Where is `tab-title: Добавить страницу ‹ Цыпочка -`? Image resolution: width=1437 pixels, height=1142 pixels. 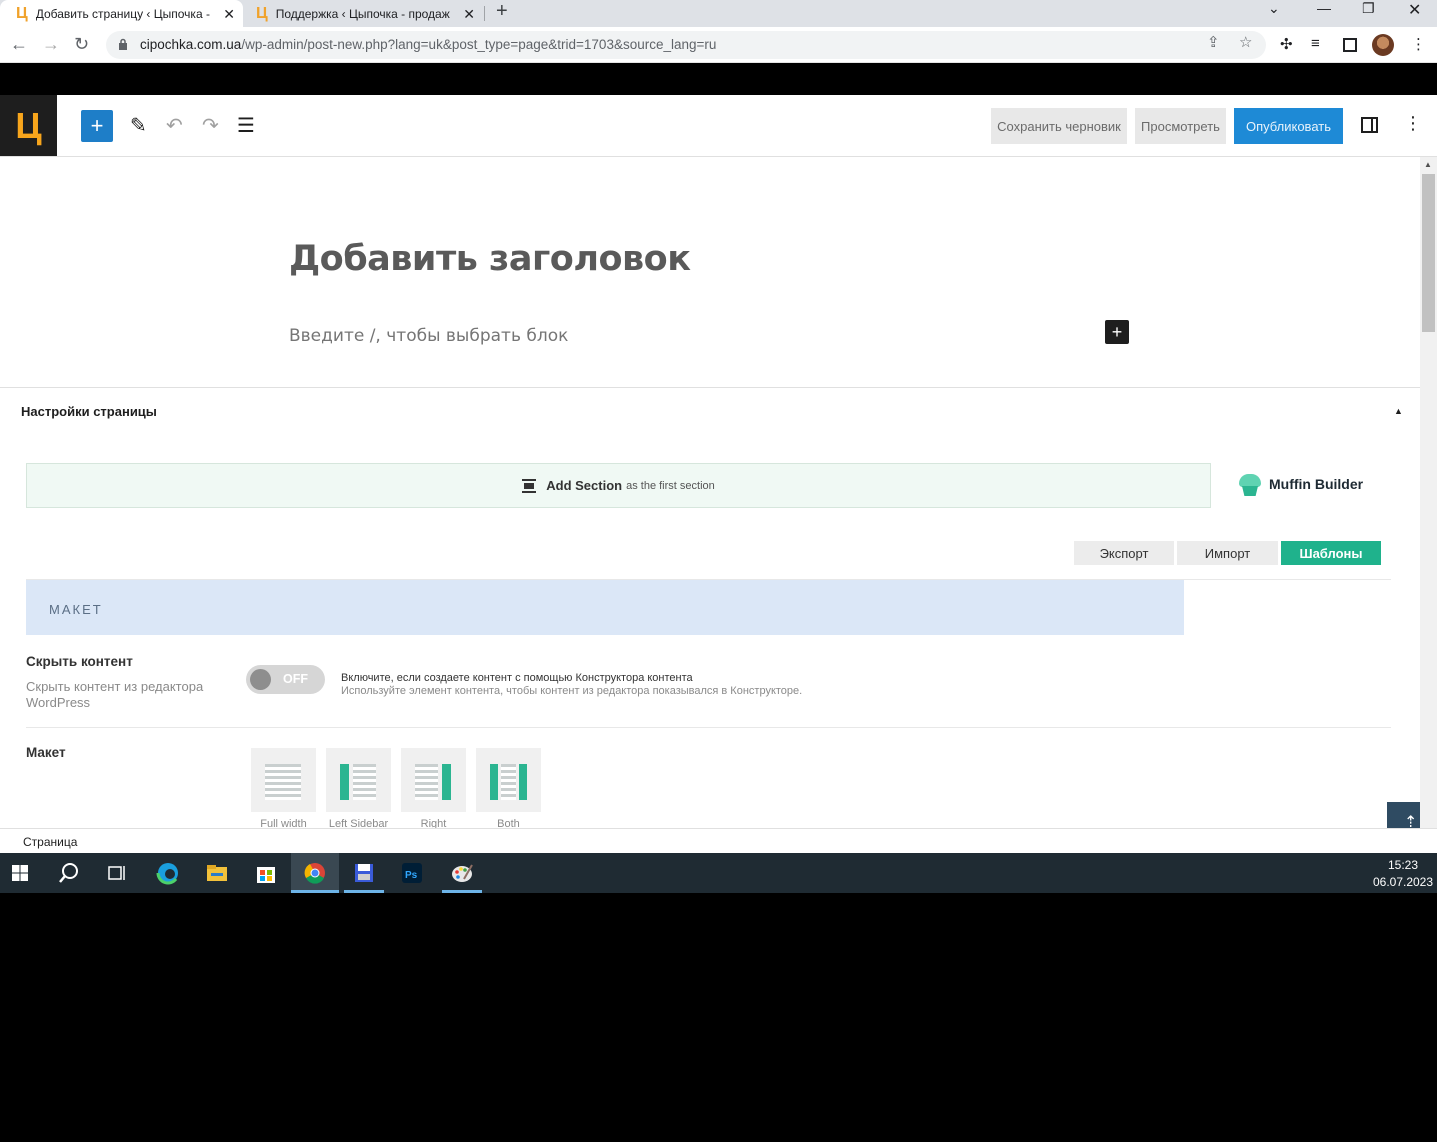 tab-title: Добавить страницу ‹ Цыпочка - is located at coordinates (122, 13).